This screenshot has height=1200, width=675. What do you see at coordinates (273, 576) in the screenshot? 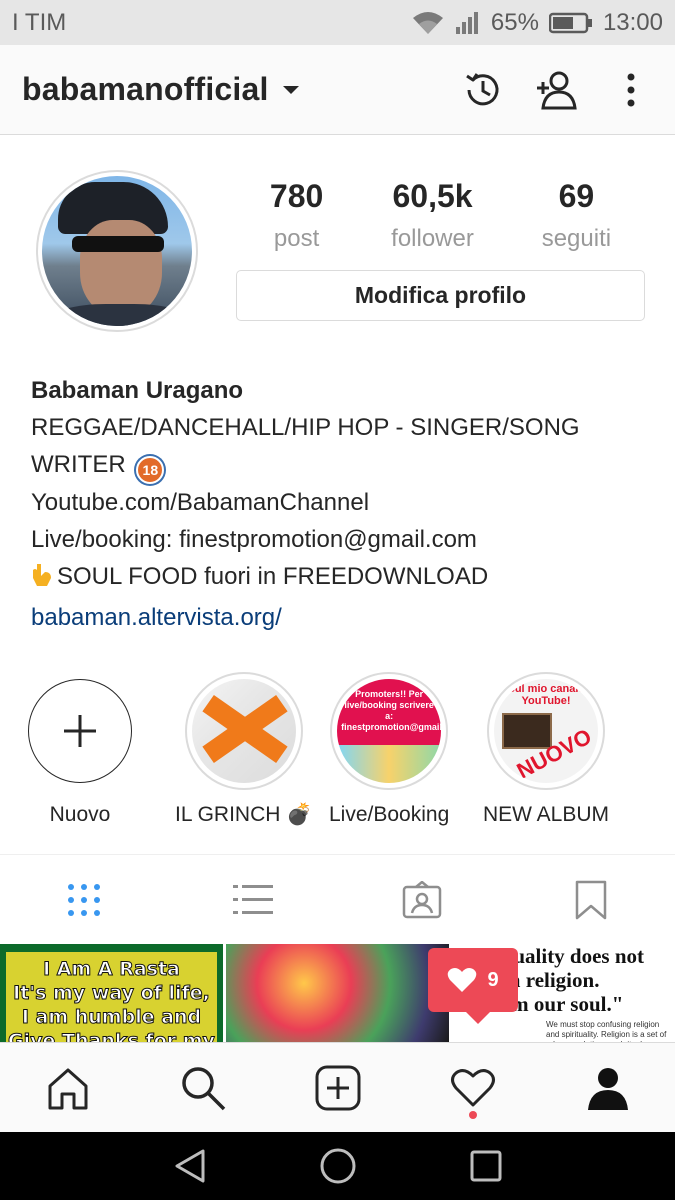
I see `bio-line-5-text: SOUL FOOD fuori in FREEDOWNLOAD` at bounding box center [273, 576].